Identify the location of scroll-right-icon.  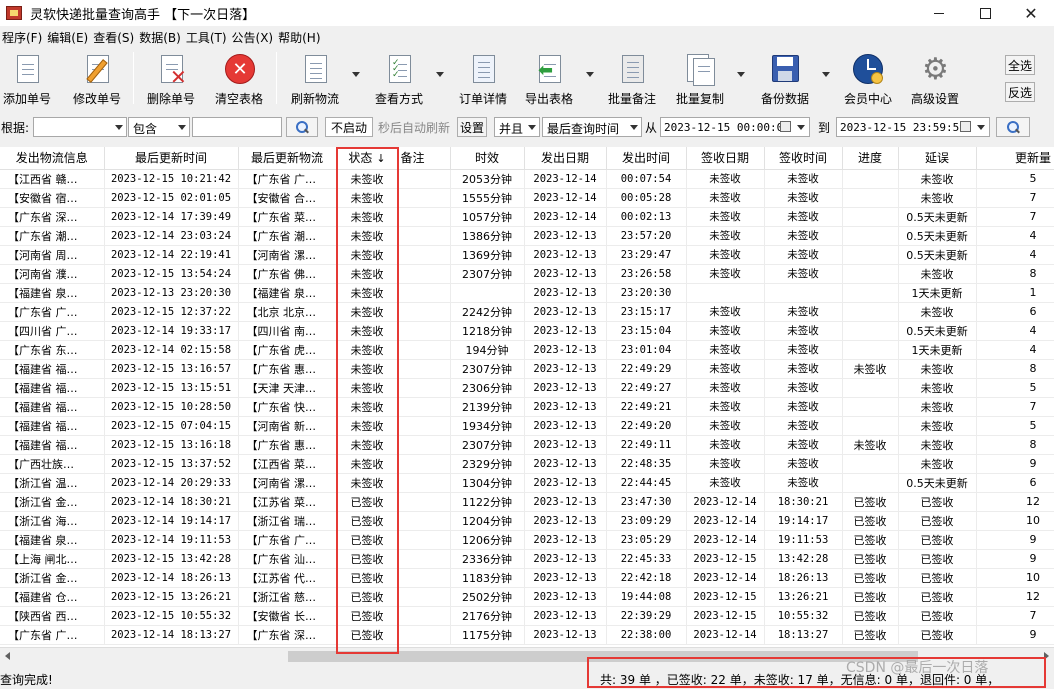
(1046, 656).